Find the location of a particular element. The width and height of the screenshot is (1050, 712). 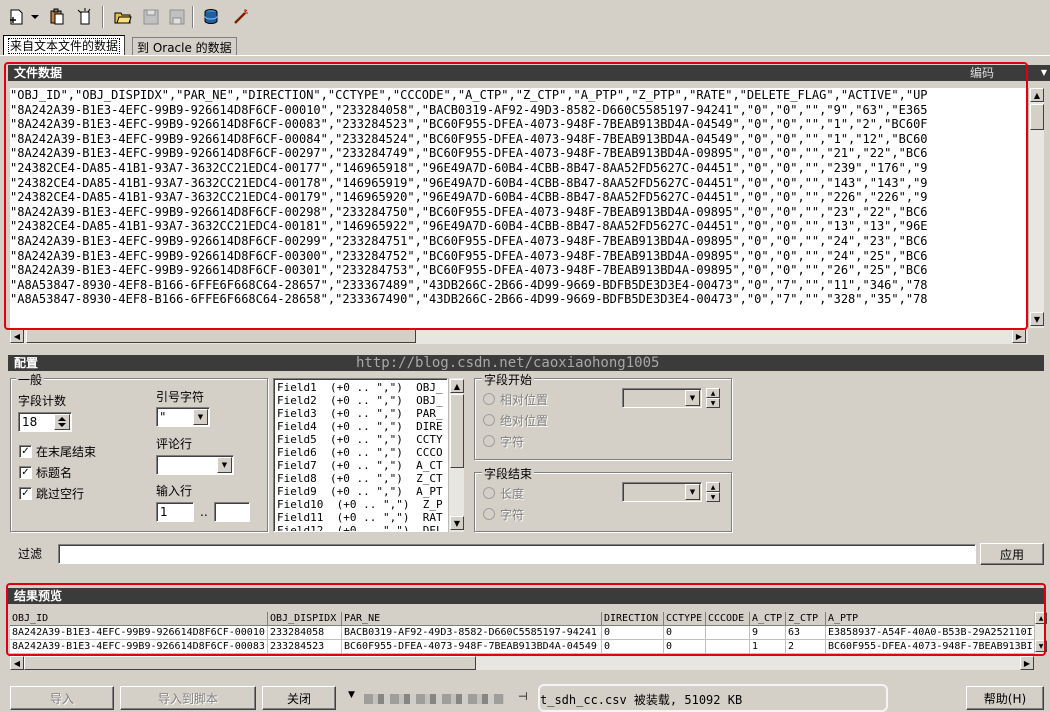

save-as-disabled-icon is located at coordinates (177, 17).